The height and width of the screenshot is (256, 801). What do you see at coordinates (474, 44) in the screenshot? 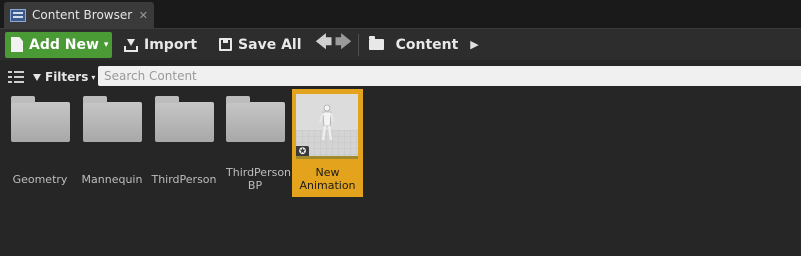
I see `chevron-right-icon: ▶` at bounding box center [474, 44].